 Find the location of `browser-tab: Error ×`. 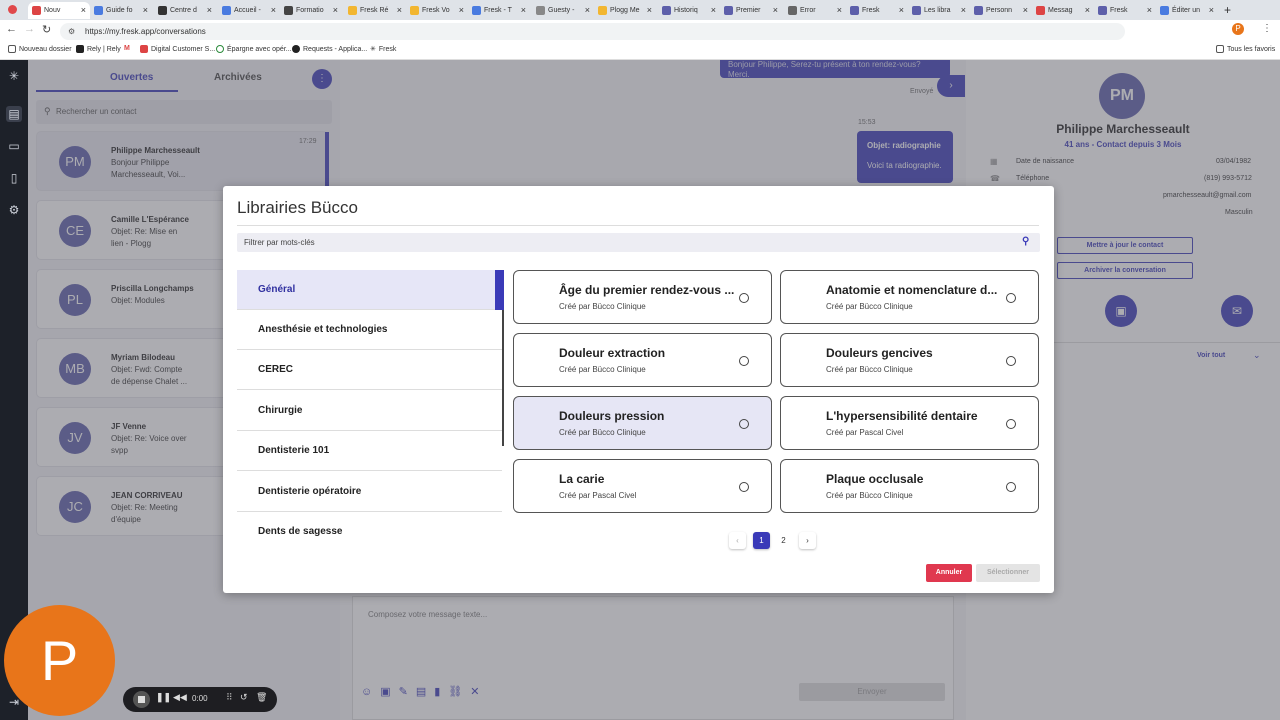

browser-tab: Error × is located at coordinates (815, 10).